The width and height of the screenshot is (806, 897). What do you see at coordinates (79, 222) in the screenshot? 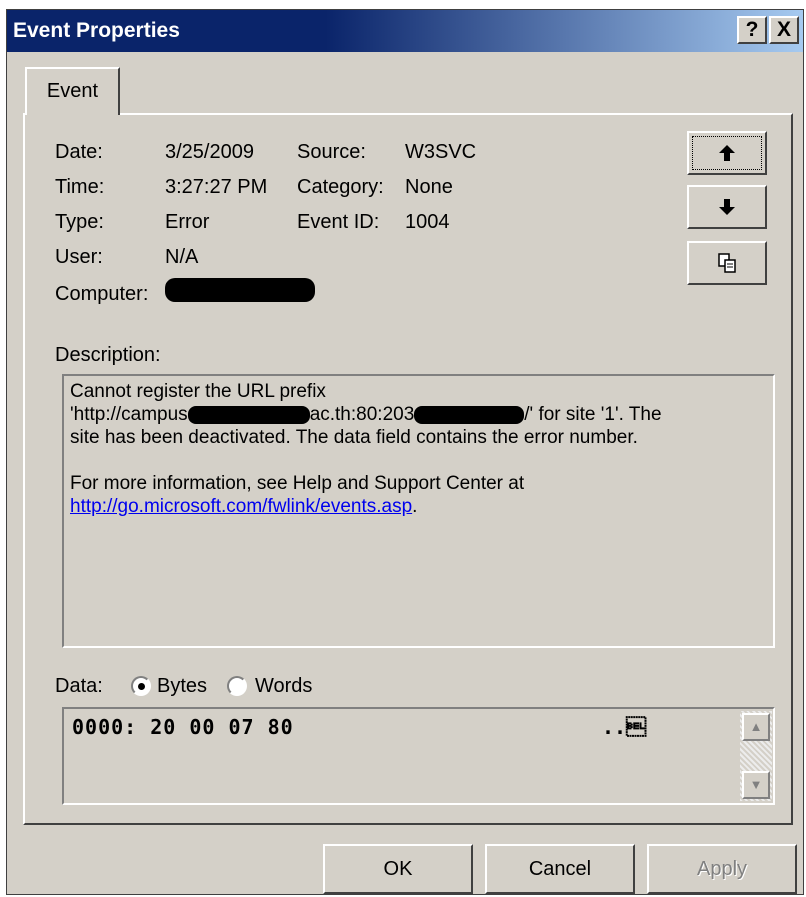
I see `type-label: Type:` at bounding box center [79, 222].